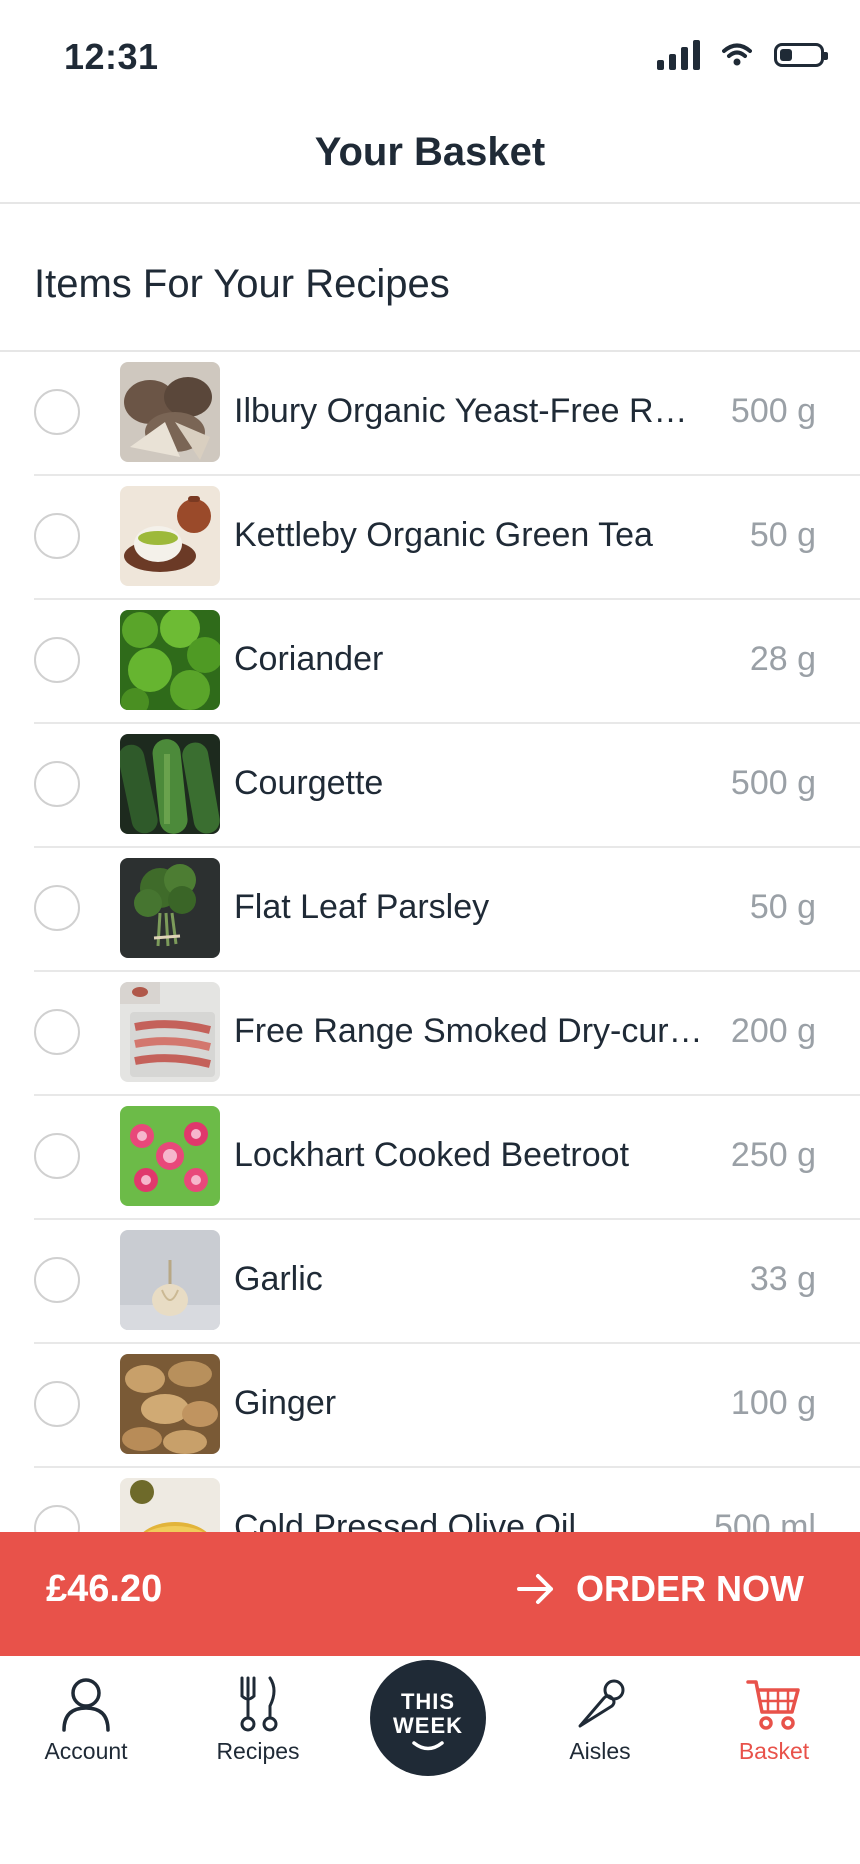  I want to click on item-quantity: 100 g, so click(773, 1403).